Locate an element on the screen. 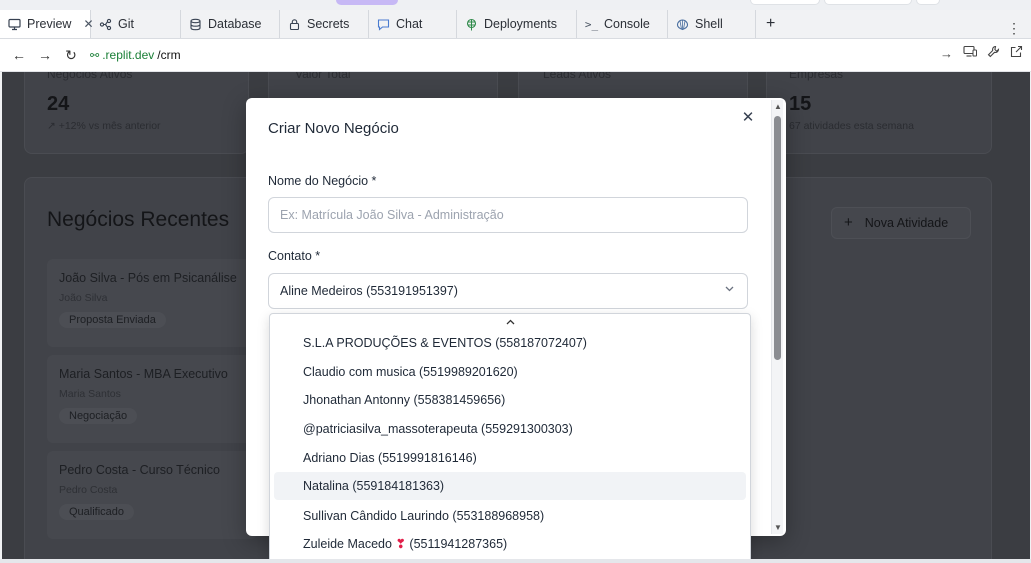  devices-icon is located at coordinates (970, 53).